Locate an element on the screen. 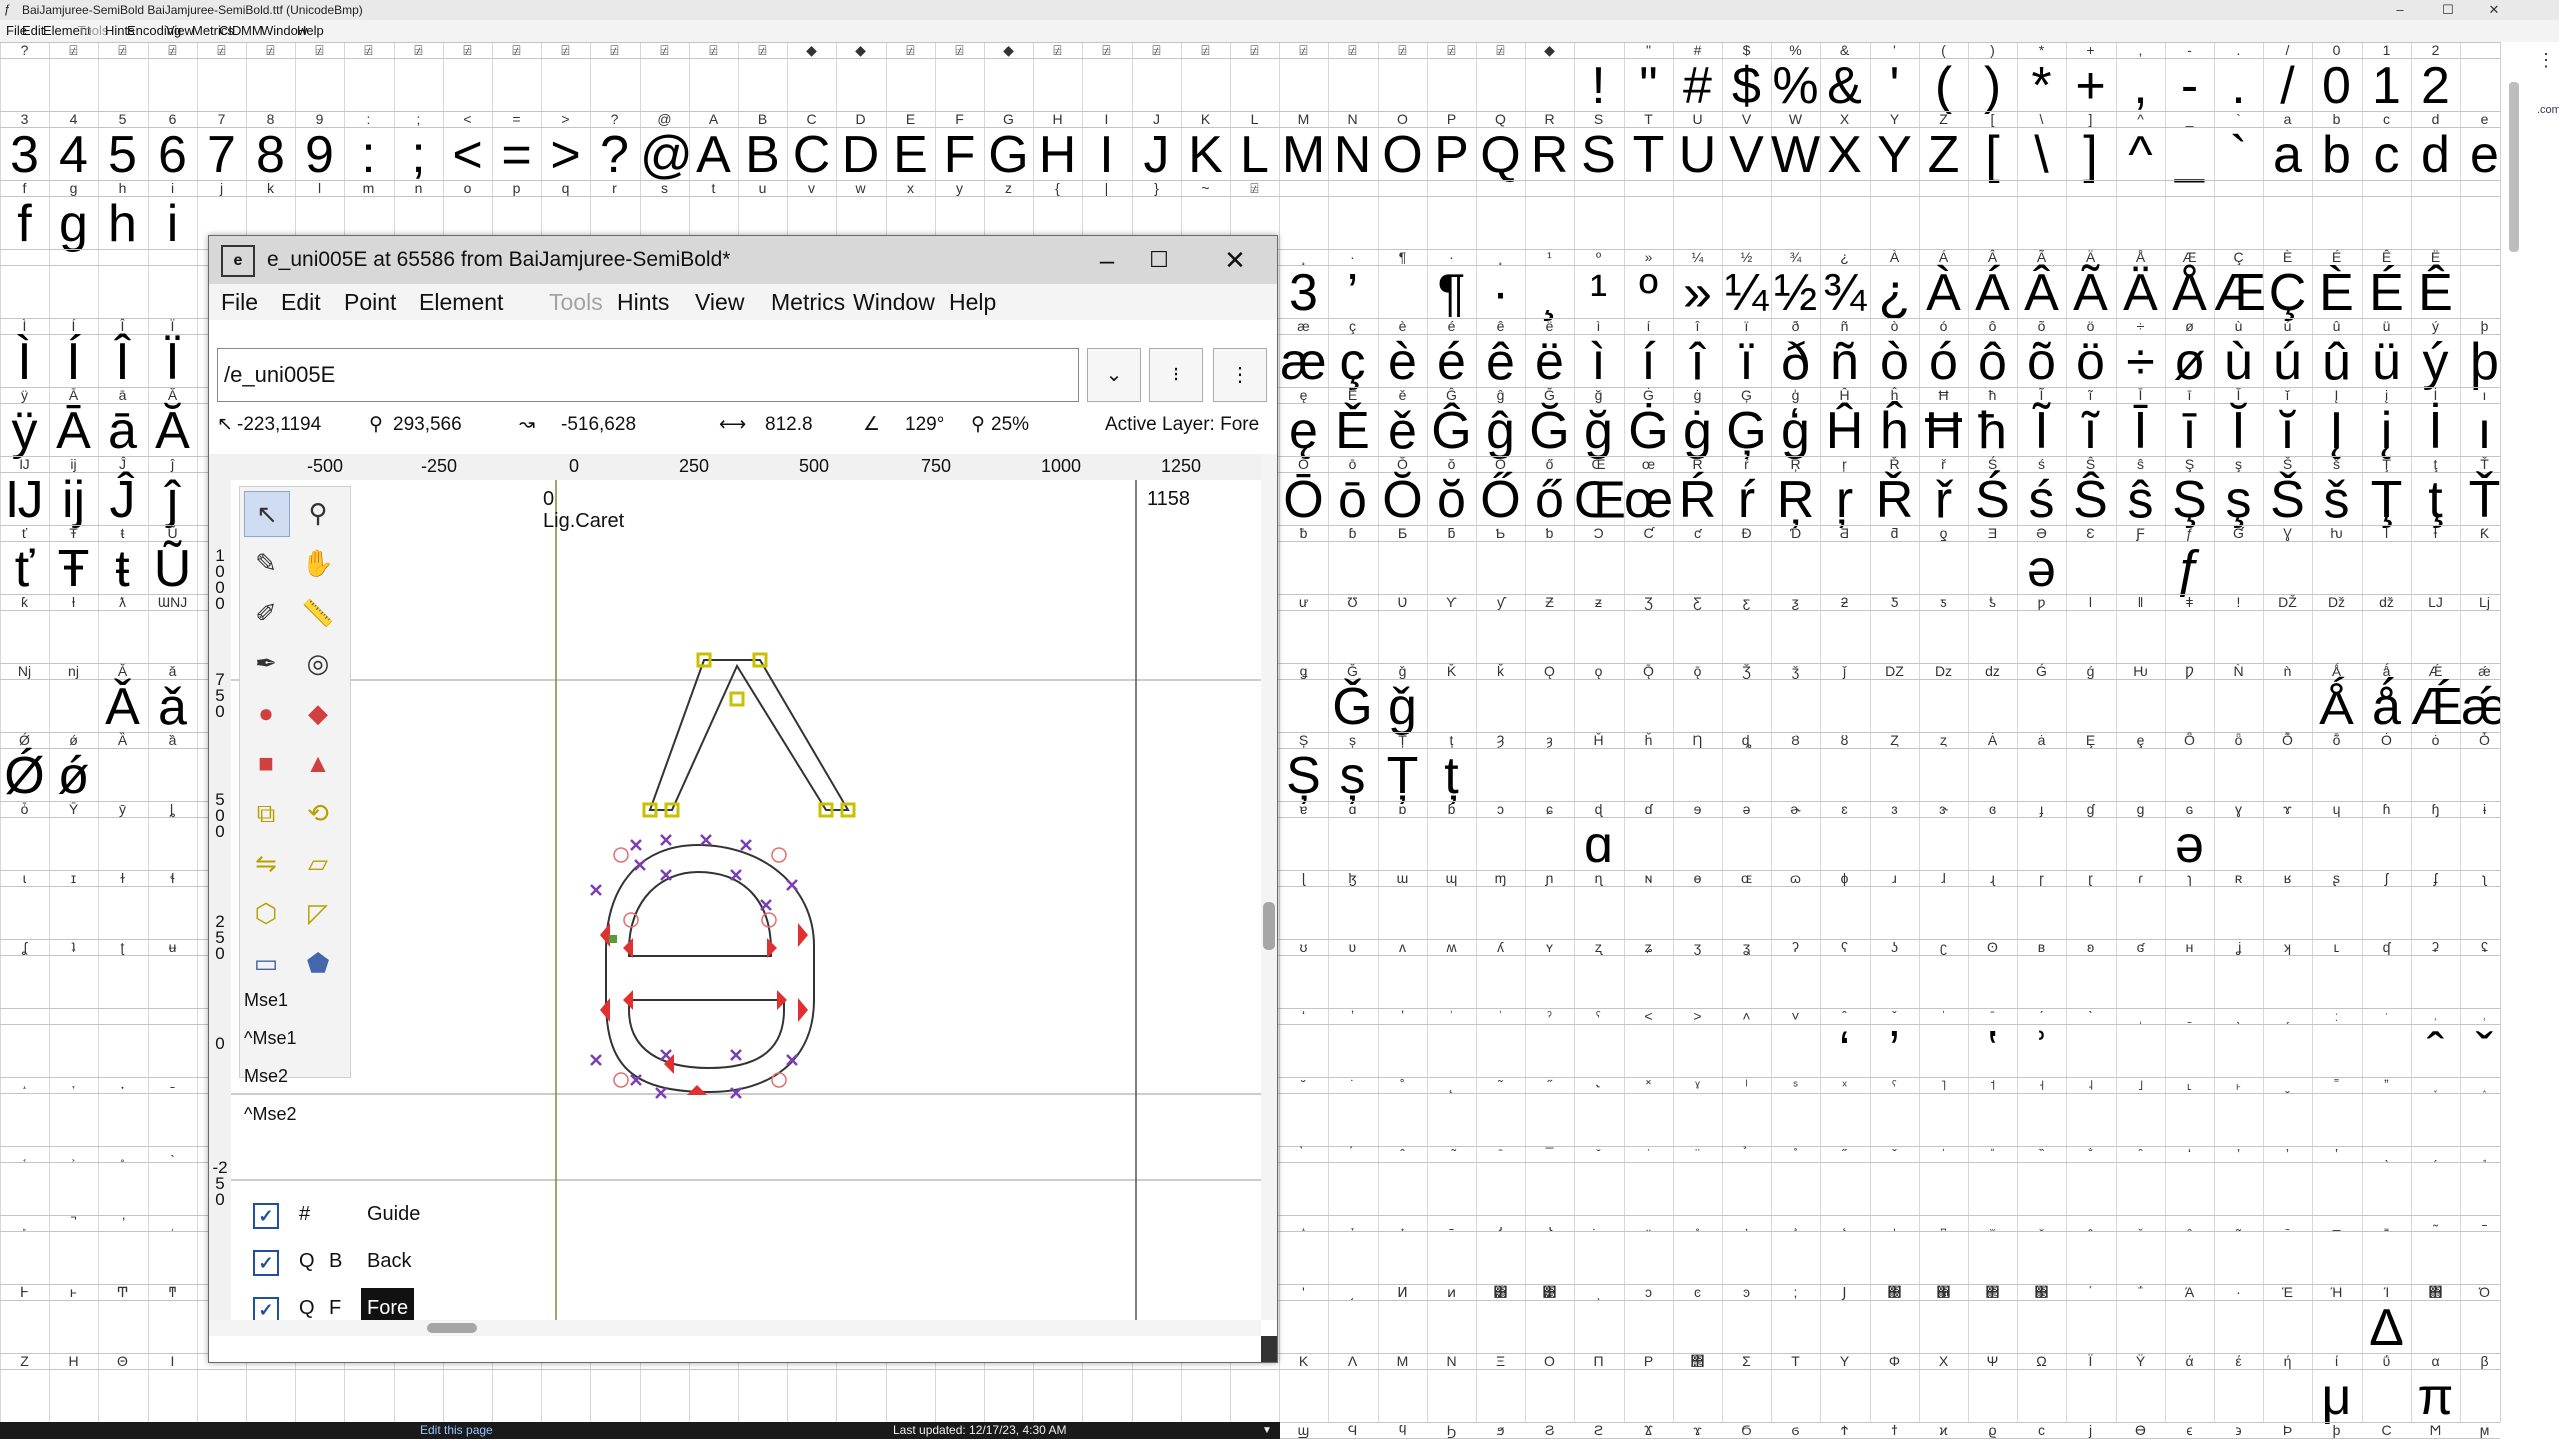  glyph-cell-label: ʗ is located at coordinates (1943, 947).